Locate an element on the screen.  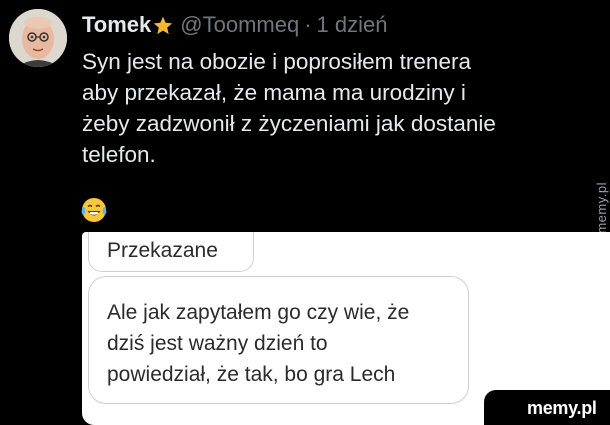
author-avatar-image is located at coordinates (38, 38).